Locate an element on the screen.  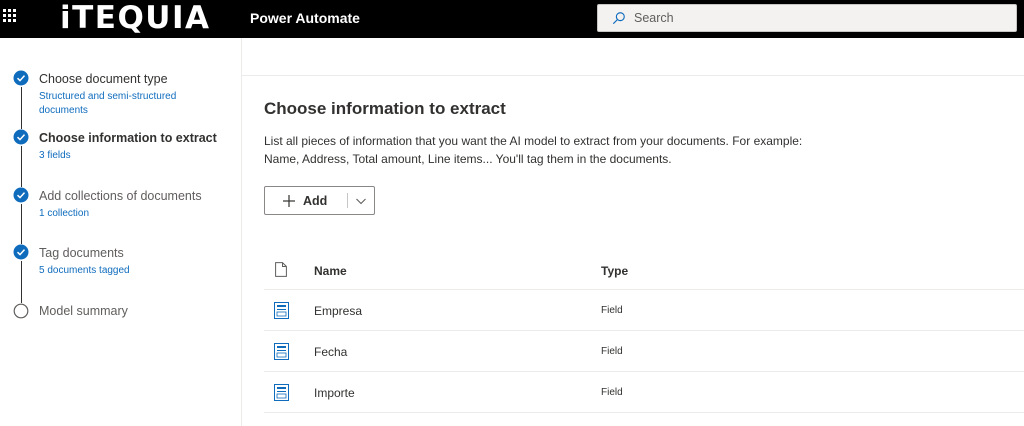
step-title: Choose document type is located at coordinates (103, 79).